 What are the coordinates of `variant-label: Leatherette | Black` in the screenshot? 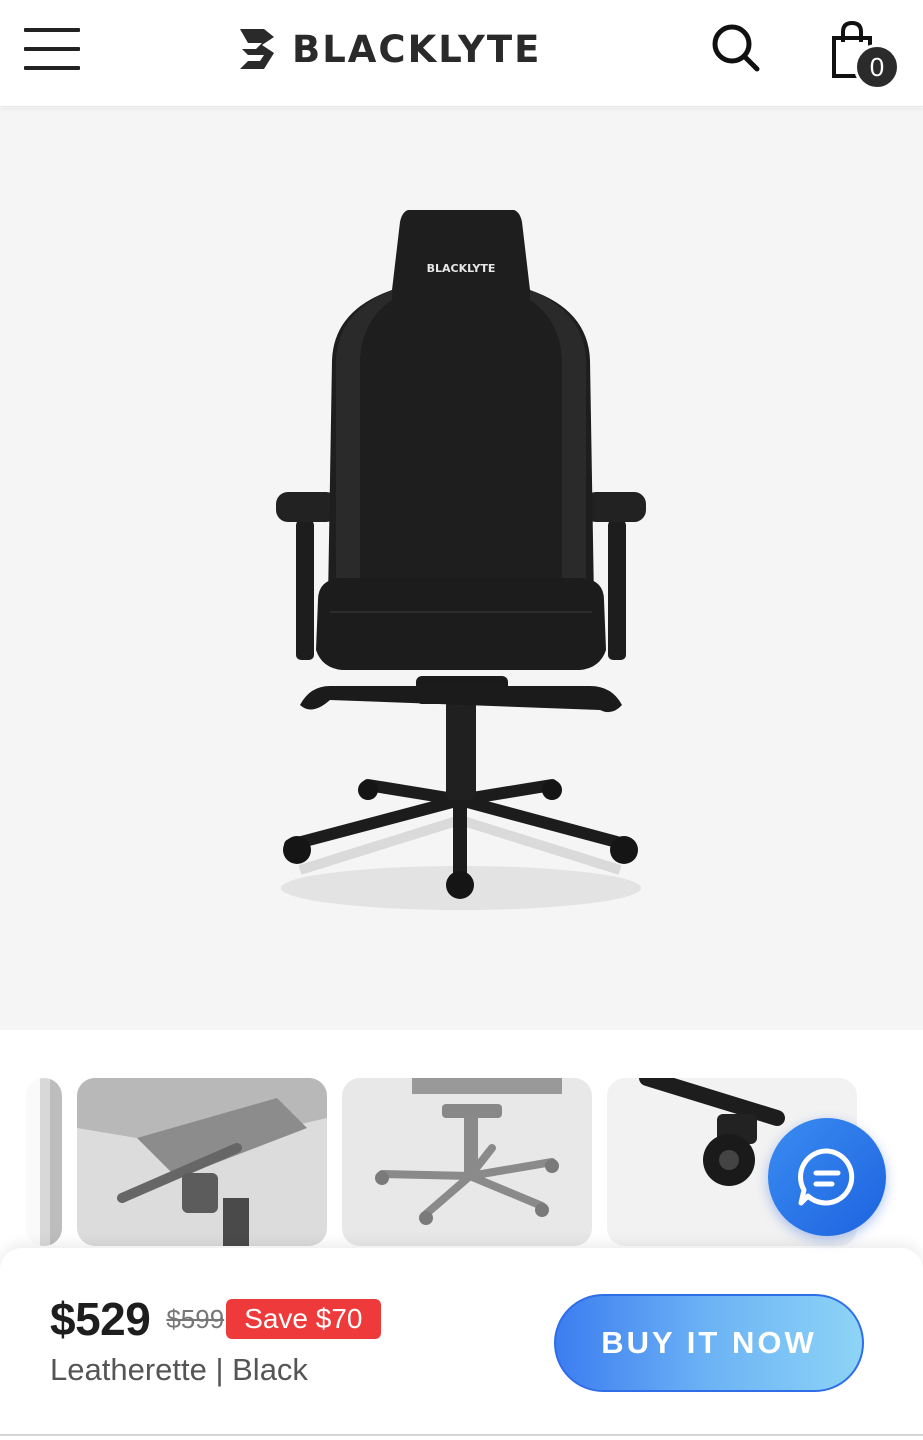 It's located at (179, 1369).